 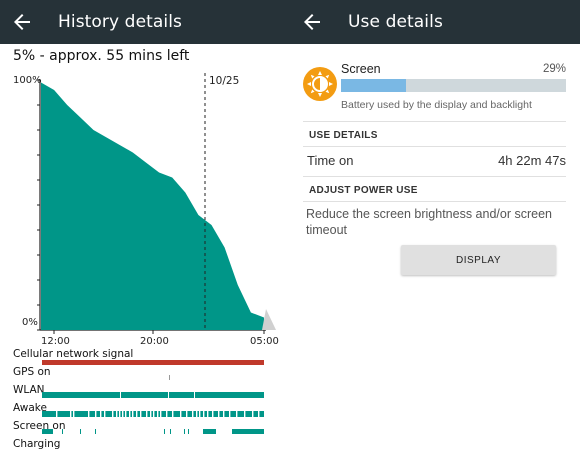 What do you see at coordinates (153, 362) in the screenshot?
I see `cellular-signal-bar` at bounding box center [153, 362].